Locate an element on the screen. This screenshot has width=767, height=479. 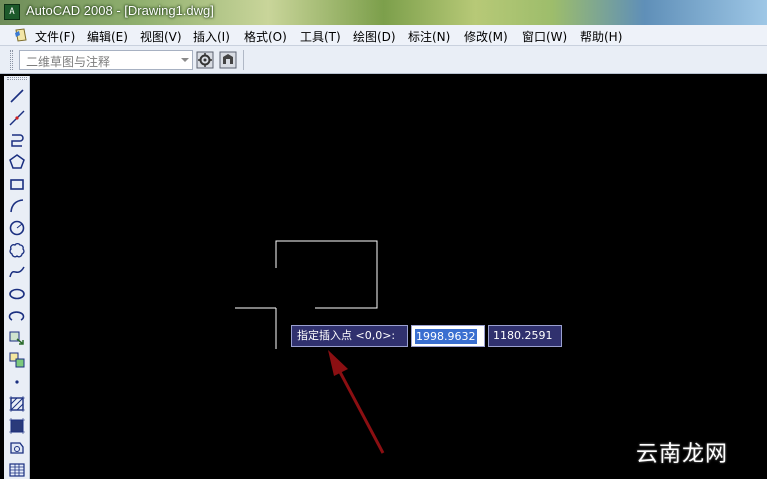
block-preview-rectangle is located at coordinates (326, 274).